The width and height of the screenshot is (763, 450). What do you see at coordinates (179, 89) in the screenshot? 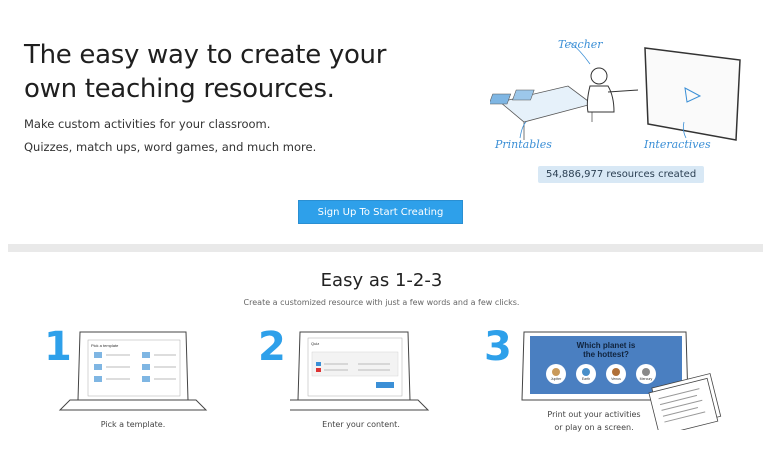
I see `hero-title-line-2: own teaching resources.` at bounding box center [179, 89].